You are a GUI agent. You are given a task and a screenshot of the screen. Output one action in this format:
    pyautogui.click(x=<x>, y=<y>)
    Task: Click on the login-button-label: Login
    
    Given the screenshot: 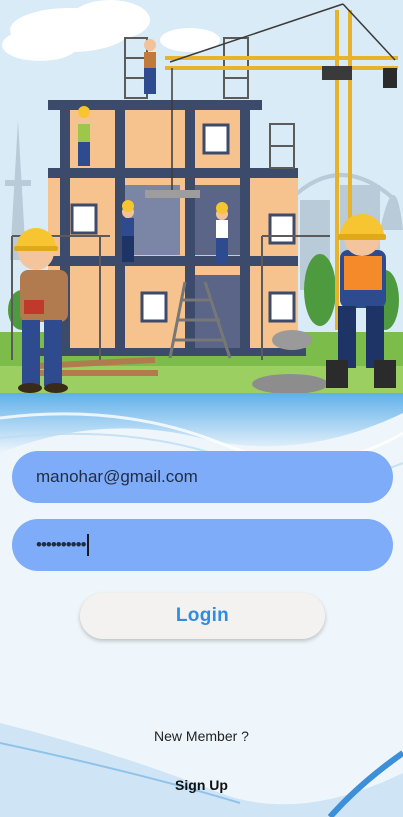 What is the action you would take?
    pyautogui.click(x=202, y=615)
    